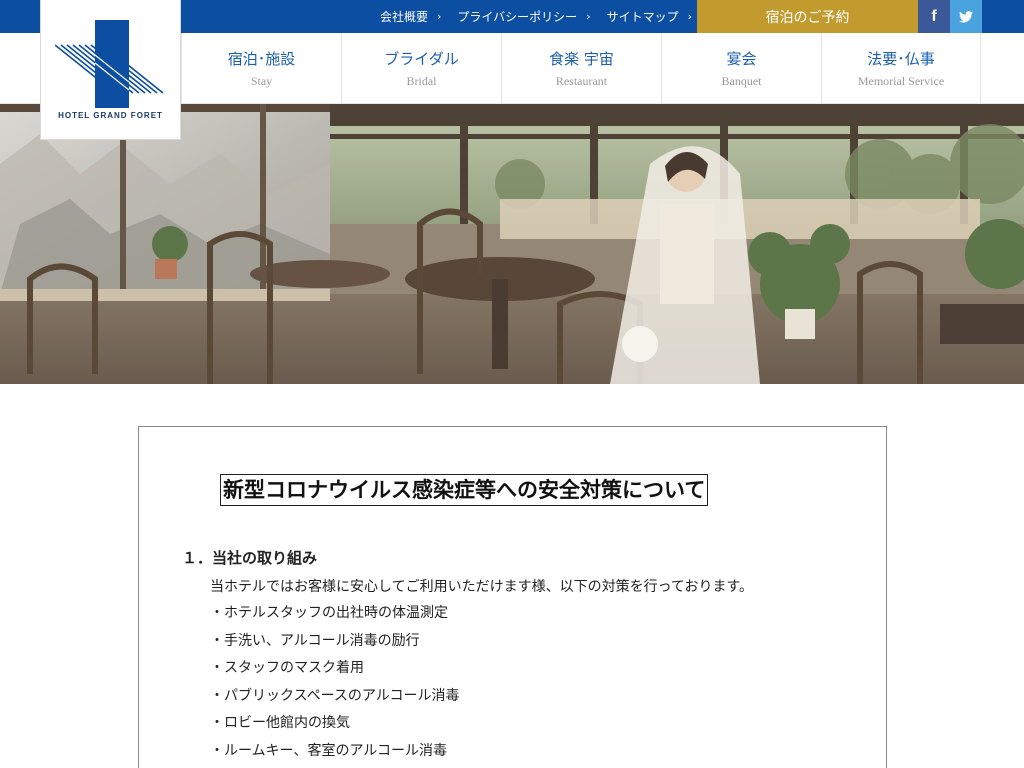 This screenshot has height=768, width=1024. What do you see at coordinates (464, 490) in the screenshot?
I see `notice-title: 新型コロナウイルス感染症等への安全対策について` at bounding box center [464, 490].